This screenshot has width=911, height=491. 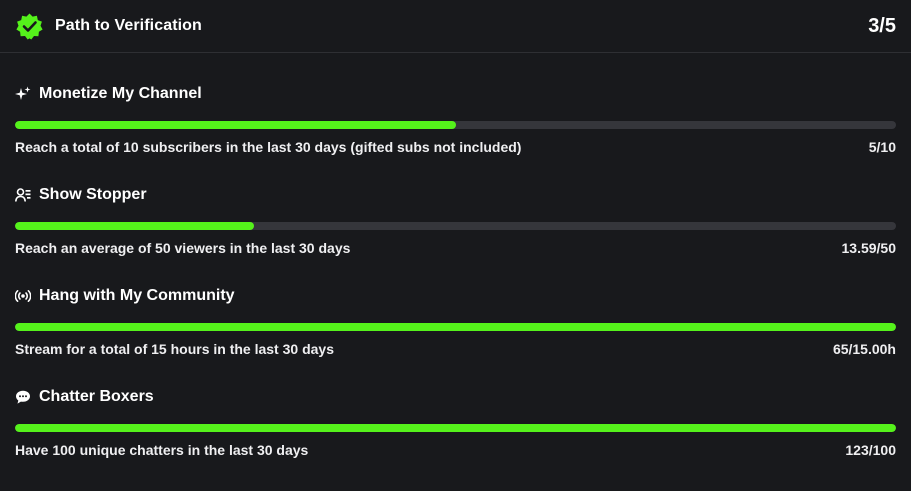 I want to click on viewers-icon, so click(x=23, y=195).